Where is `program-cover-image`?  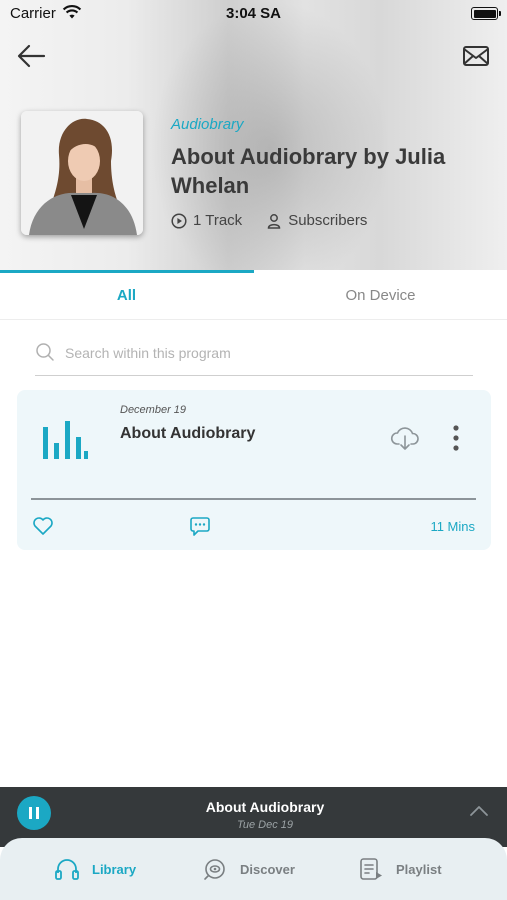
program-cover-image is located at coordinates (82, 173).